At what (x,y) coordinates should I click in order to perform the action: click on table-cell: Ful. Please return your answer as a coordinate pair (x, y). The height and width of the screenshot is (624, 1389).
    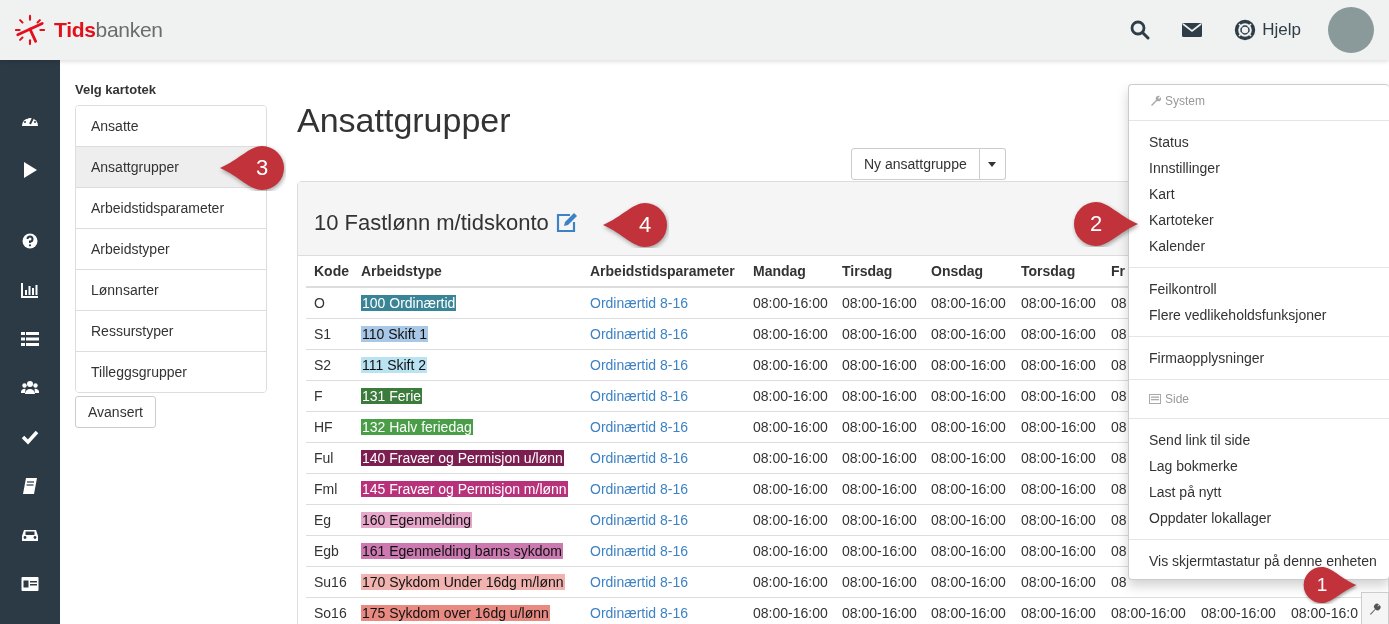
    Looking at the image, I should click on (329, 458).